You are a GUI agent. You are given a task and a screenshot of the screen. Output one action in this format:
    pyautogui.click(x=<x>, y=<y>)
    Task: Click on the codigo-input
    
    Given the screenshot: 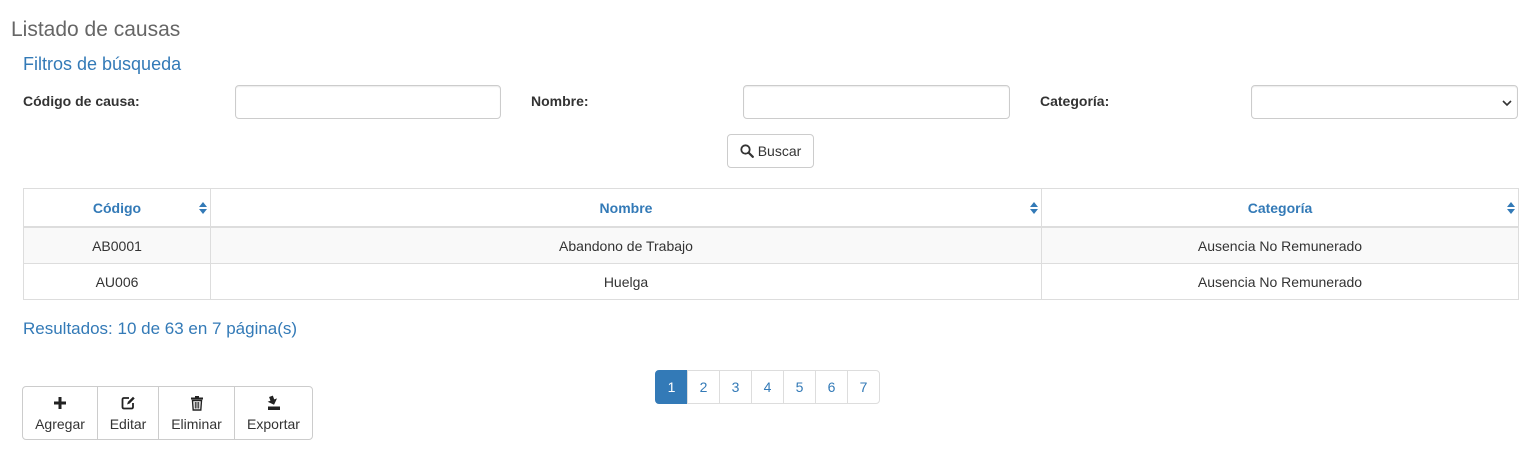 What is the action you would take?
    pyautogui.click(x=368, y=102)
    